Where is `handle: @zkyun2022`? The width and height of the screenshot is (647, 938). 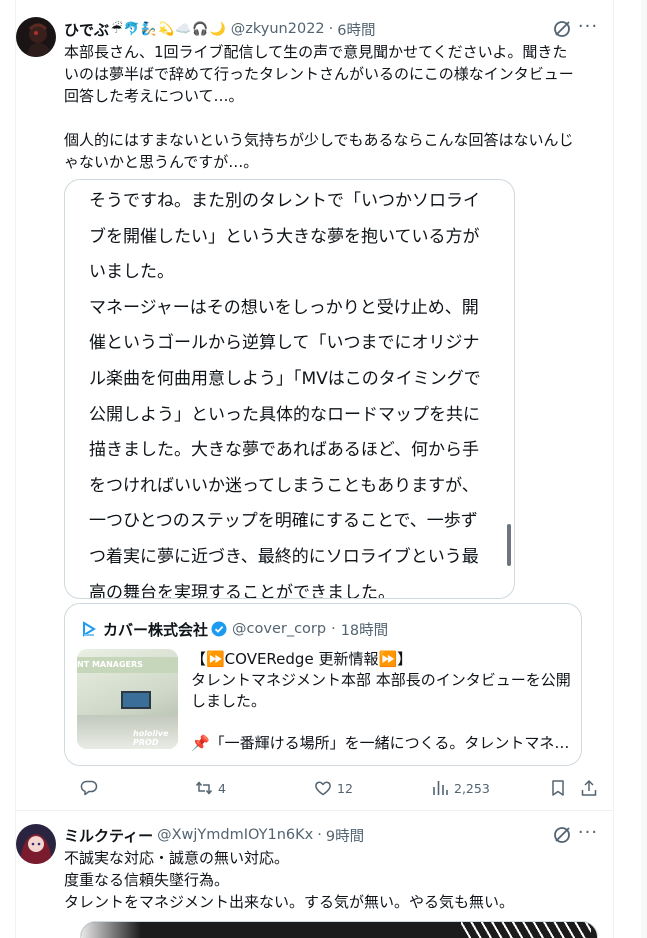
handle: @zkyun2022 is located at coordinates (278, 29).